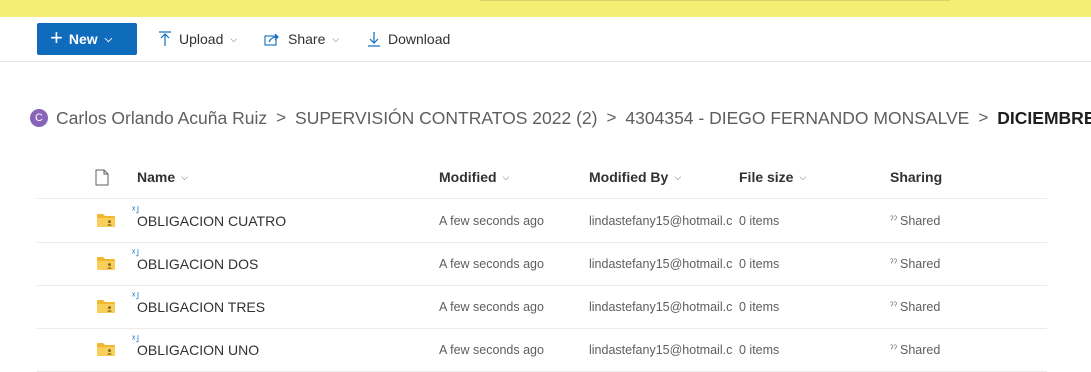 The image size is (1091, 372). What do you see at coordinates (374, 39) in the screenshot?
I see `download-arrow-icon` at bounding box center [374, 39].